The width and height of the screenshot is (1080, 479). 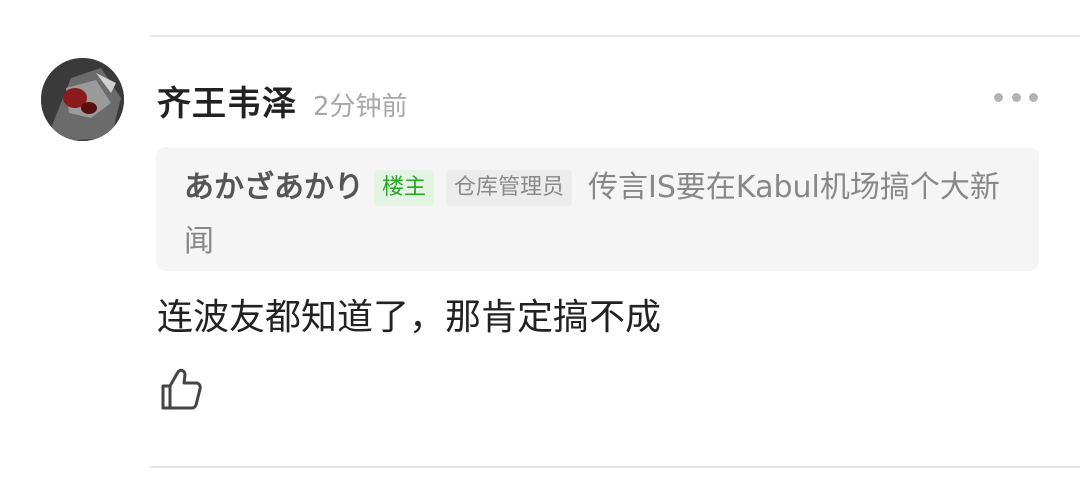 I want to click on like-button, so click(x=182, y=389).